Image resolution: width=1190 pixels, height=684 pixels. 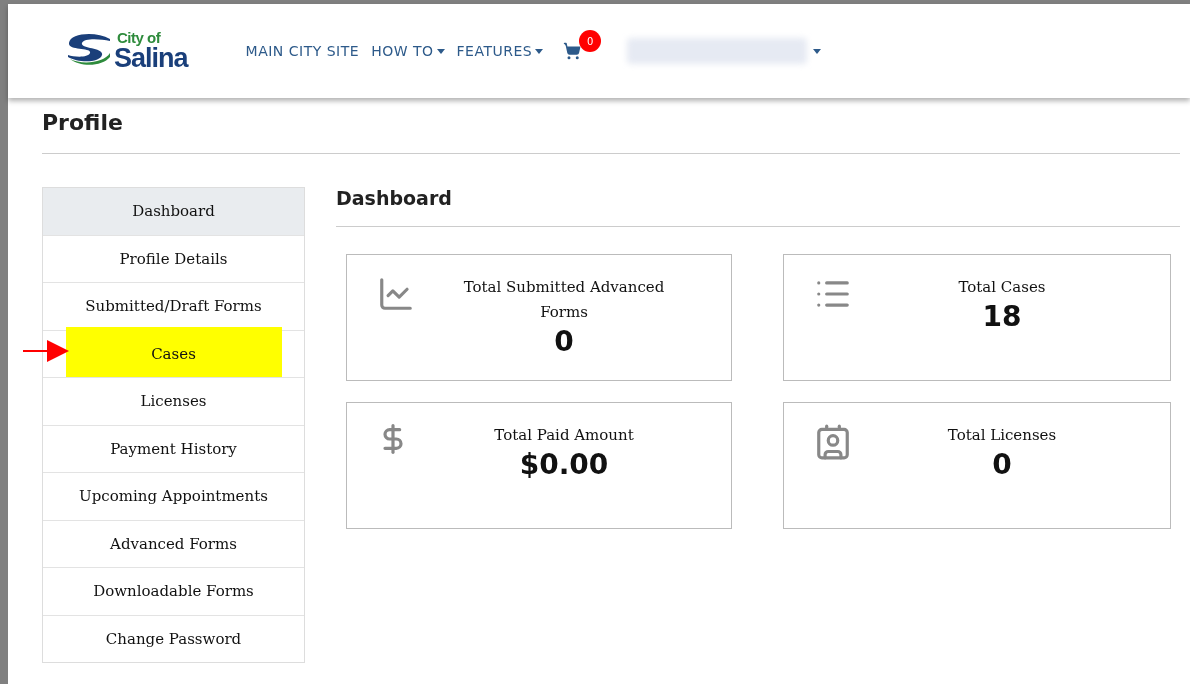 What do you see at coordinates (564, 435) in the screenshot?
I see `stat-label: Total Paid Amount` at bounding box center [564, 435].